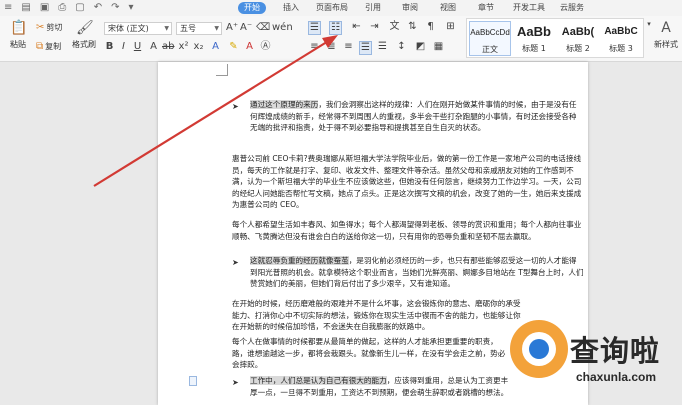  What do you see at coordinates (212, 113) in the screenshot?
I see `arrow-line` at bounding box center [212, 113].